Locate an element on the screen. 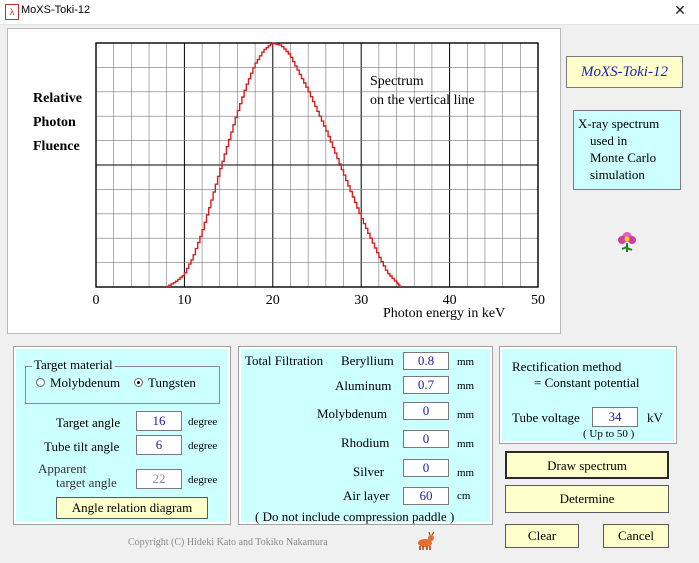 The image size is (699, 563). tube-tilt-input: 6 is located at coordinates (159, 445).